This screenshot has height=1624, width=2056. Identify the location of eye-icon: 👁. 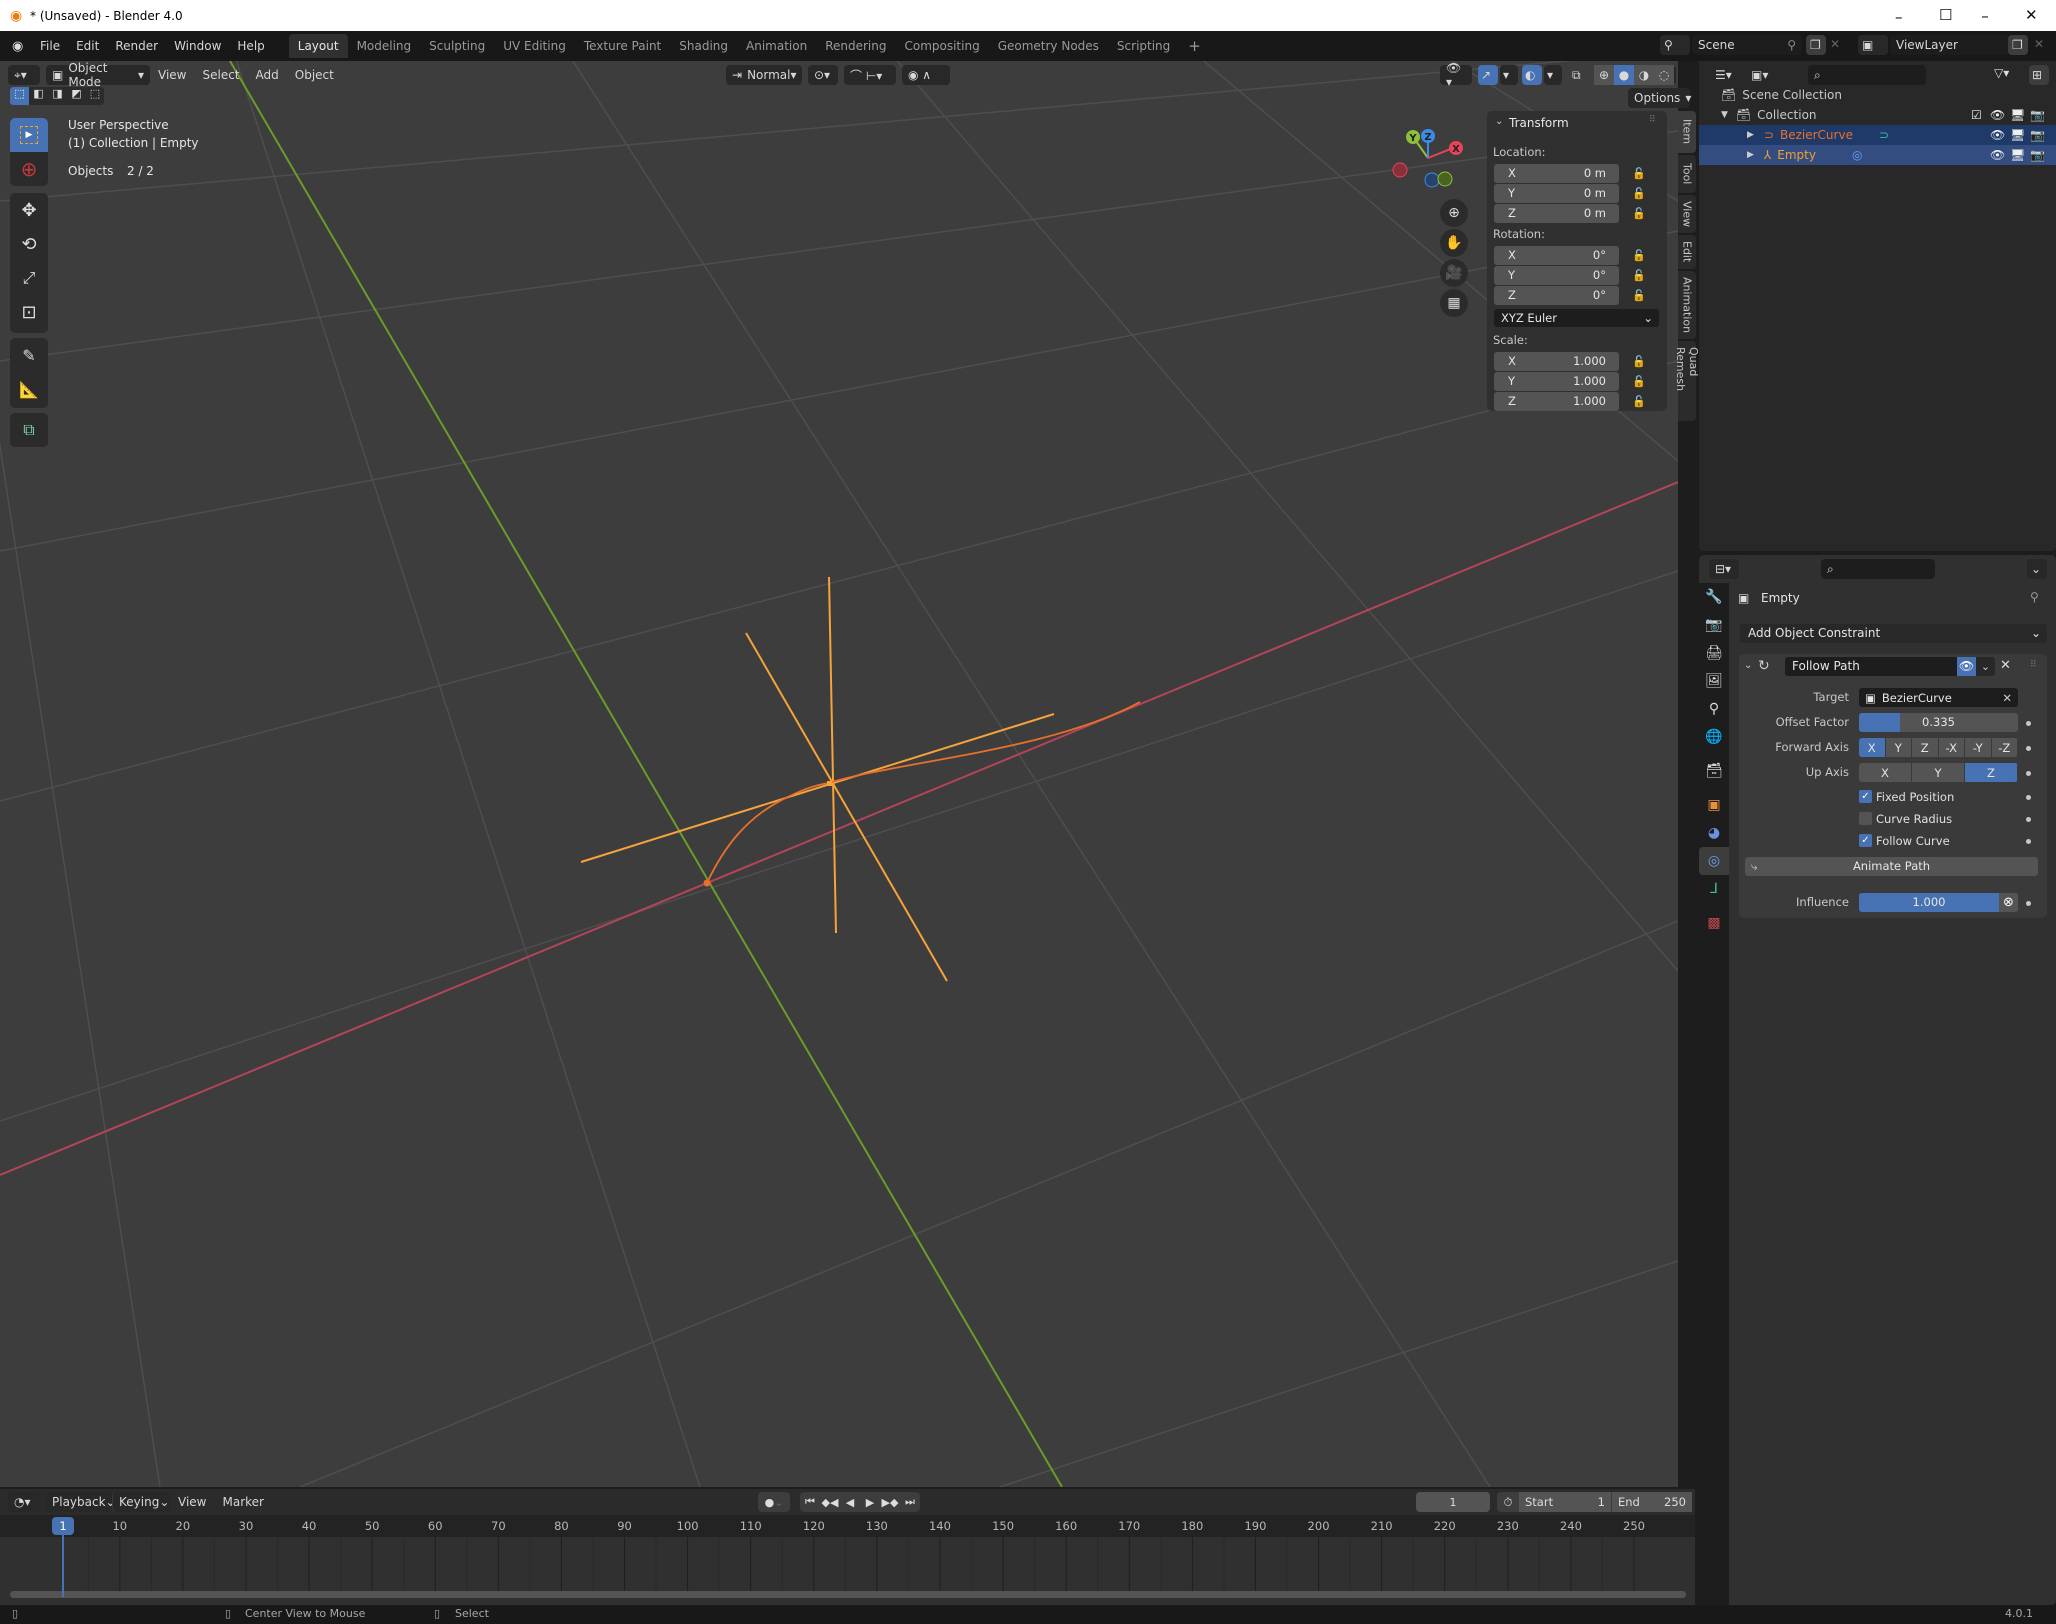
(1997, 155).